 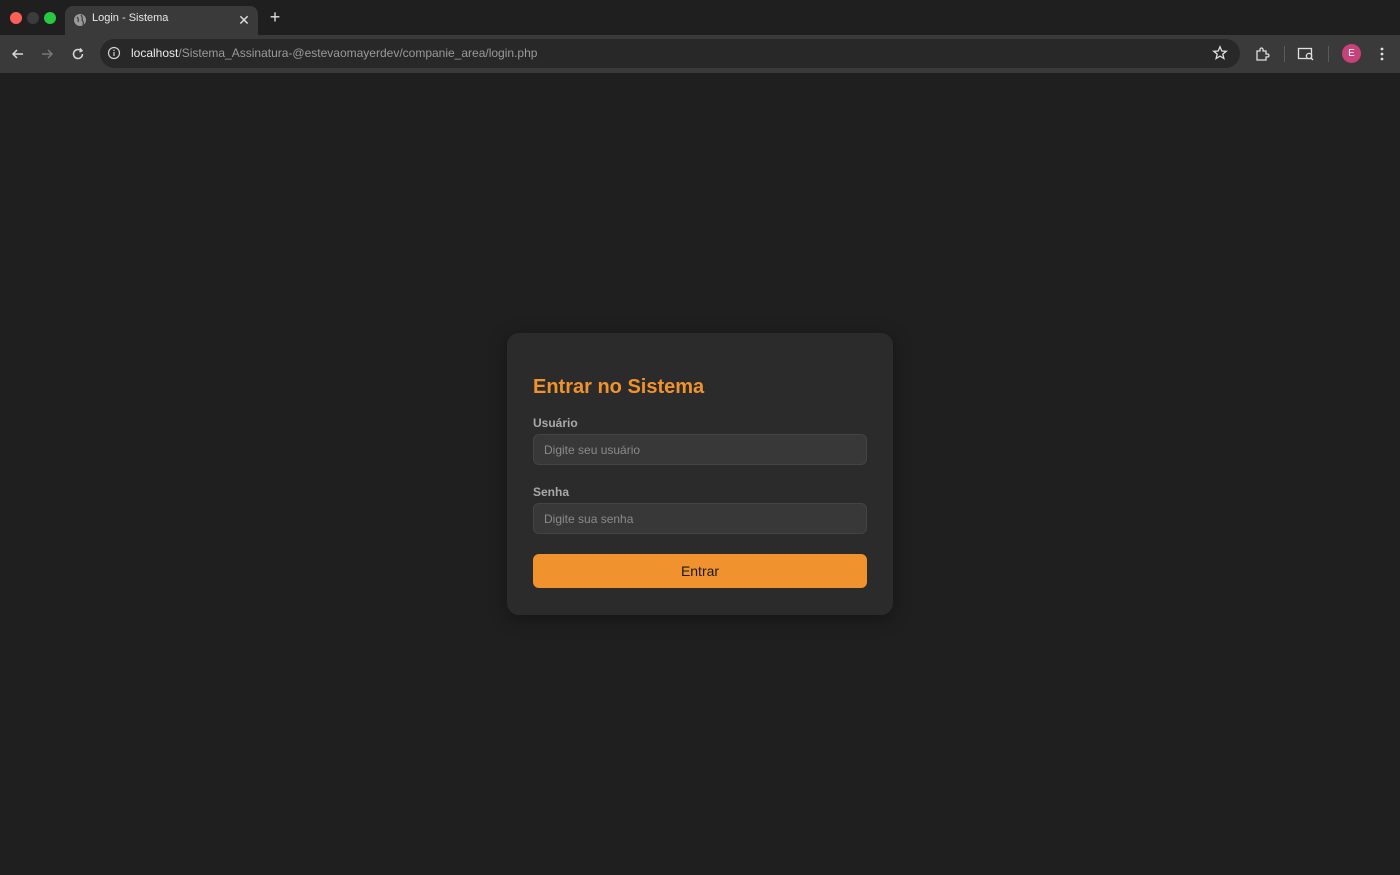 What do you see at coordinates (700, 518) in the screenshot?
I see `password-input` at bounding box center [700, 518].